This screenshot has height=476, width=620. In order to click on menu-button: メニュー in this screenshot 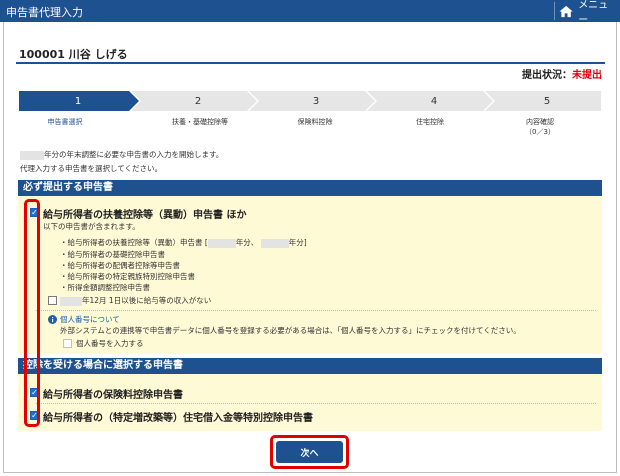, I will do `click(585, 13)`.